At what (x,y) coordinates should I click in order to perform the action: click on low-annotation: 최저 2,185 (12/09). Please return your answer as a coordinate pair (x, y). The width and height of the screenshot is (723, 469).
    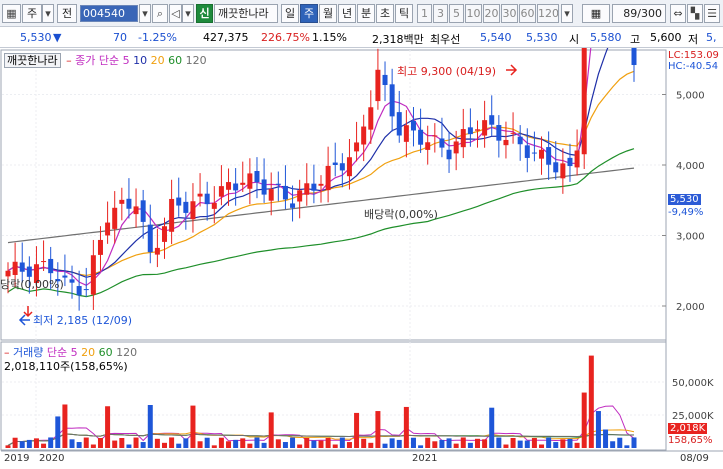
    Looking at the image, I should click on (83, 320).